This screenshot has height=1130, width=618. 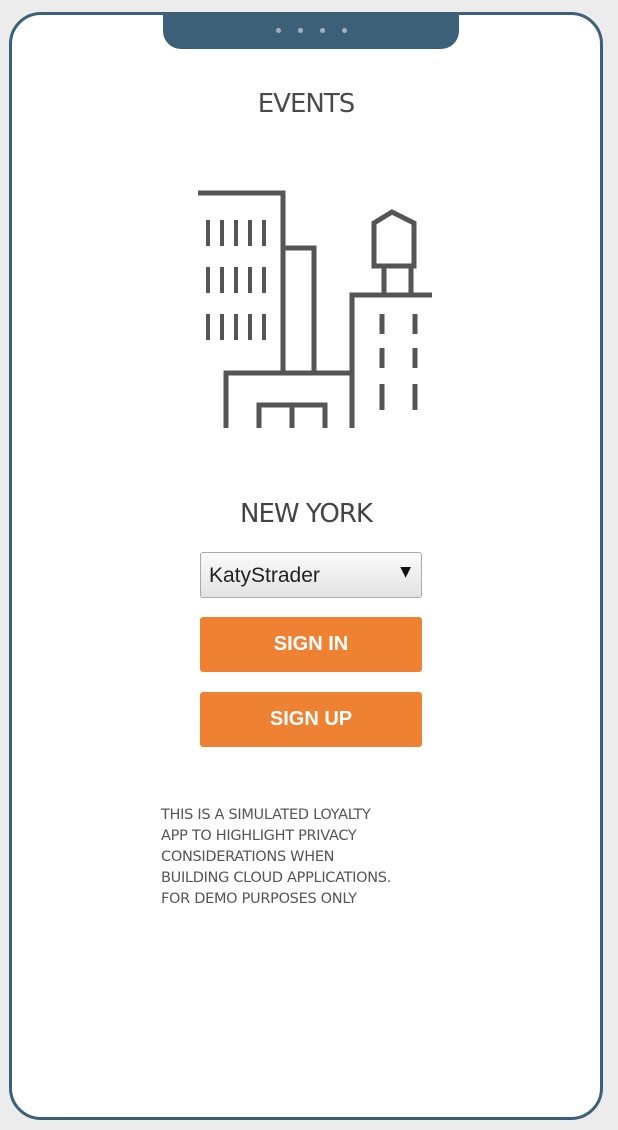 What do you see at coordinates (276, 878) in the screenshot?
I see `disclaimer-line: BUILDING CLOUD APPLICATIONS.` at bounding box center [276, 878].